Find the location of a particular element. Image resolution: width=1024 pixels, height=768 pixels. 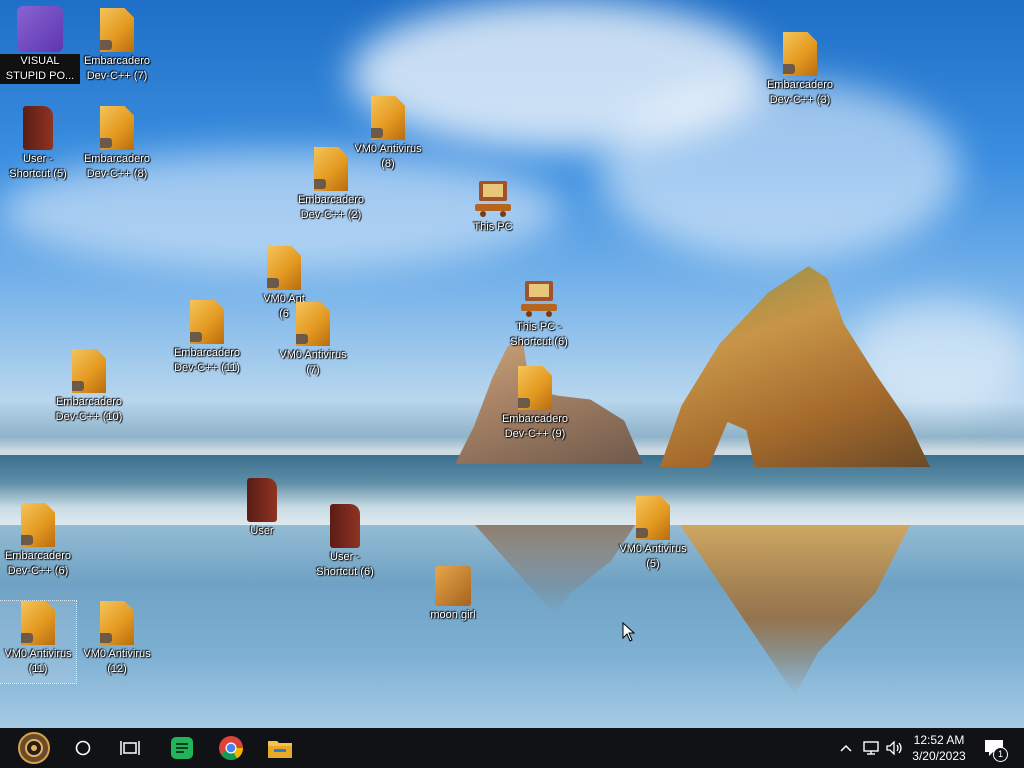

desktop-icon-vm0-5: VM0 Antivirus (5) is located at coordinates (653, 534).